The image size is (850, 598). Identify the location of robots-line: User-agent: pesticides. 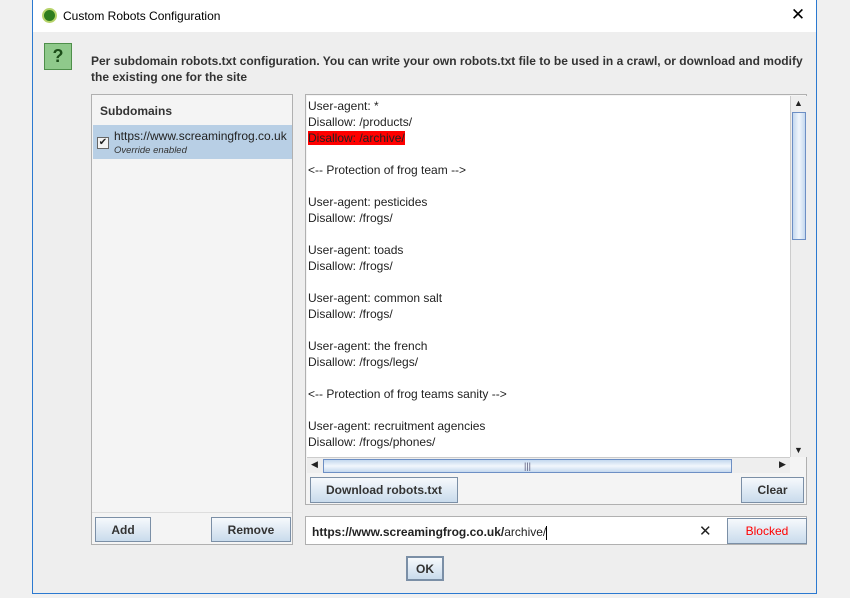
(549, 202).